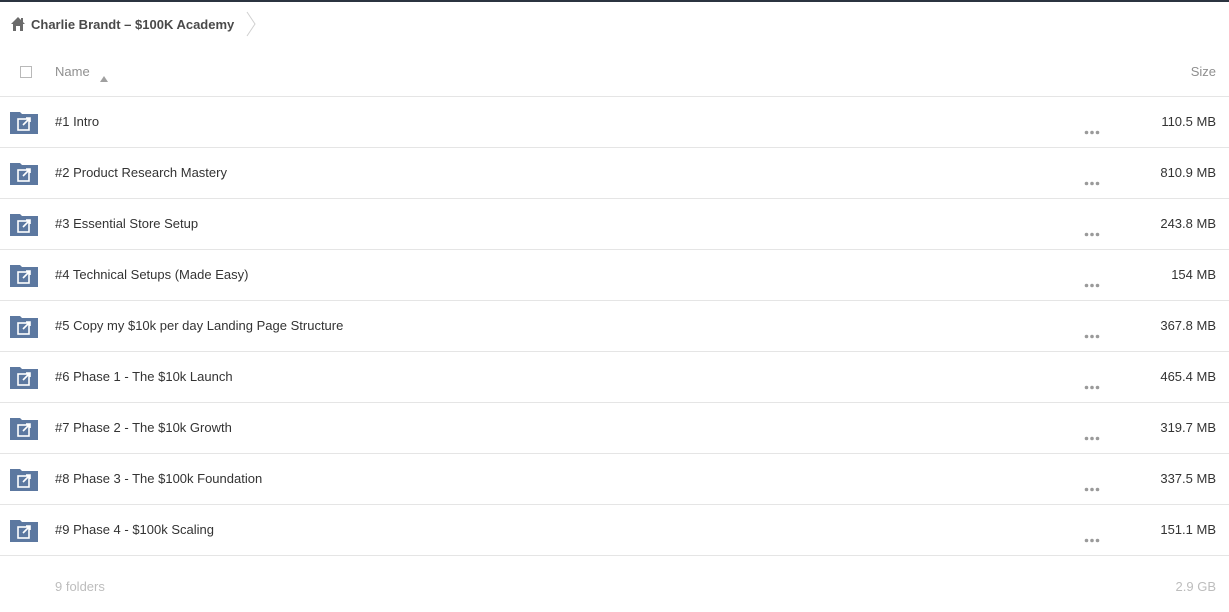  What do you see at coordinates (80, 586) in the screenshot?
I see `folder-count: 9 folders` at bounding box center [80, 586].